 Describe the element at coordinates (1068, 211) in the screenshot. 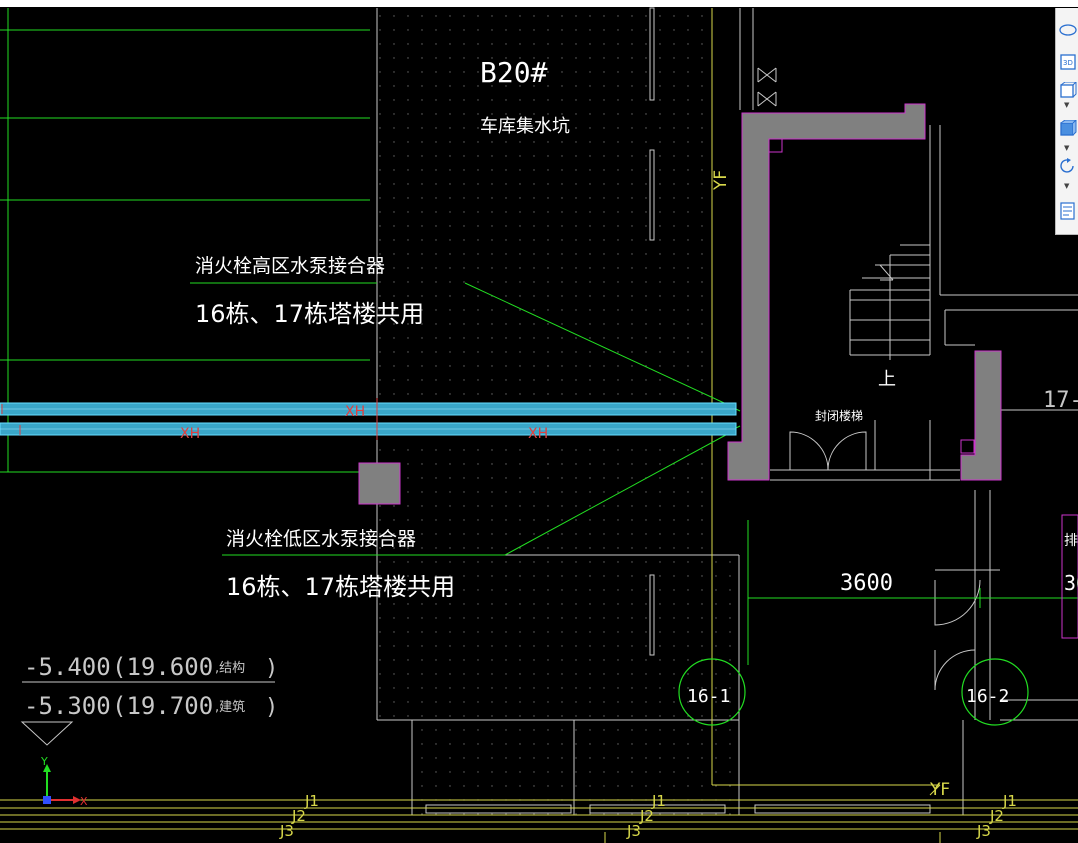

I see `properties-icon` at that location.